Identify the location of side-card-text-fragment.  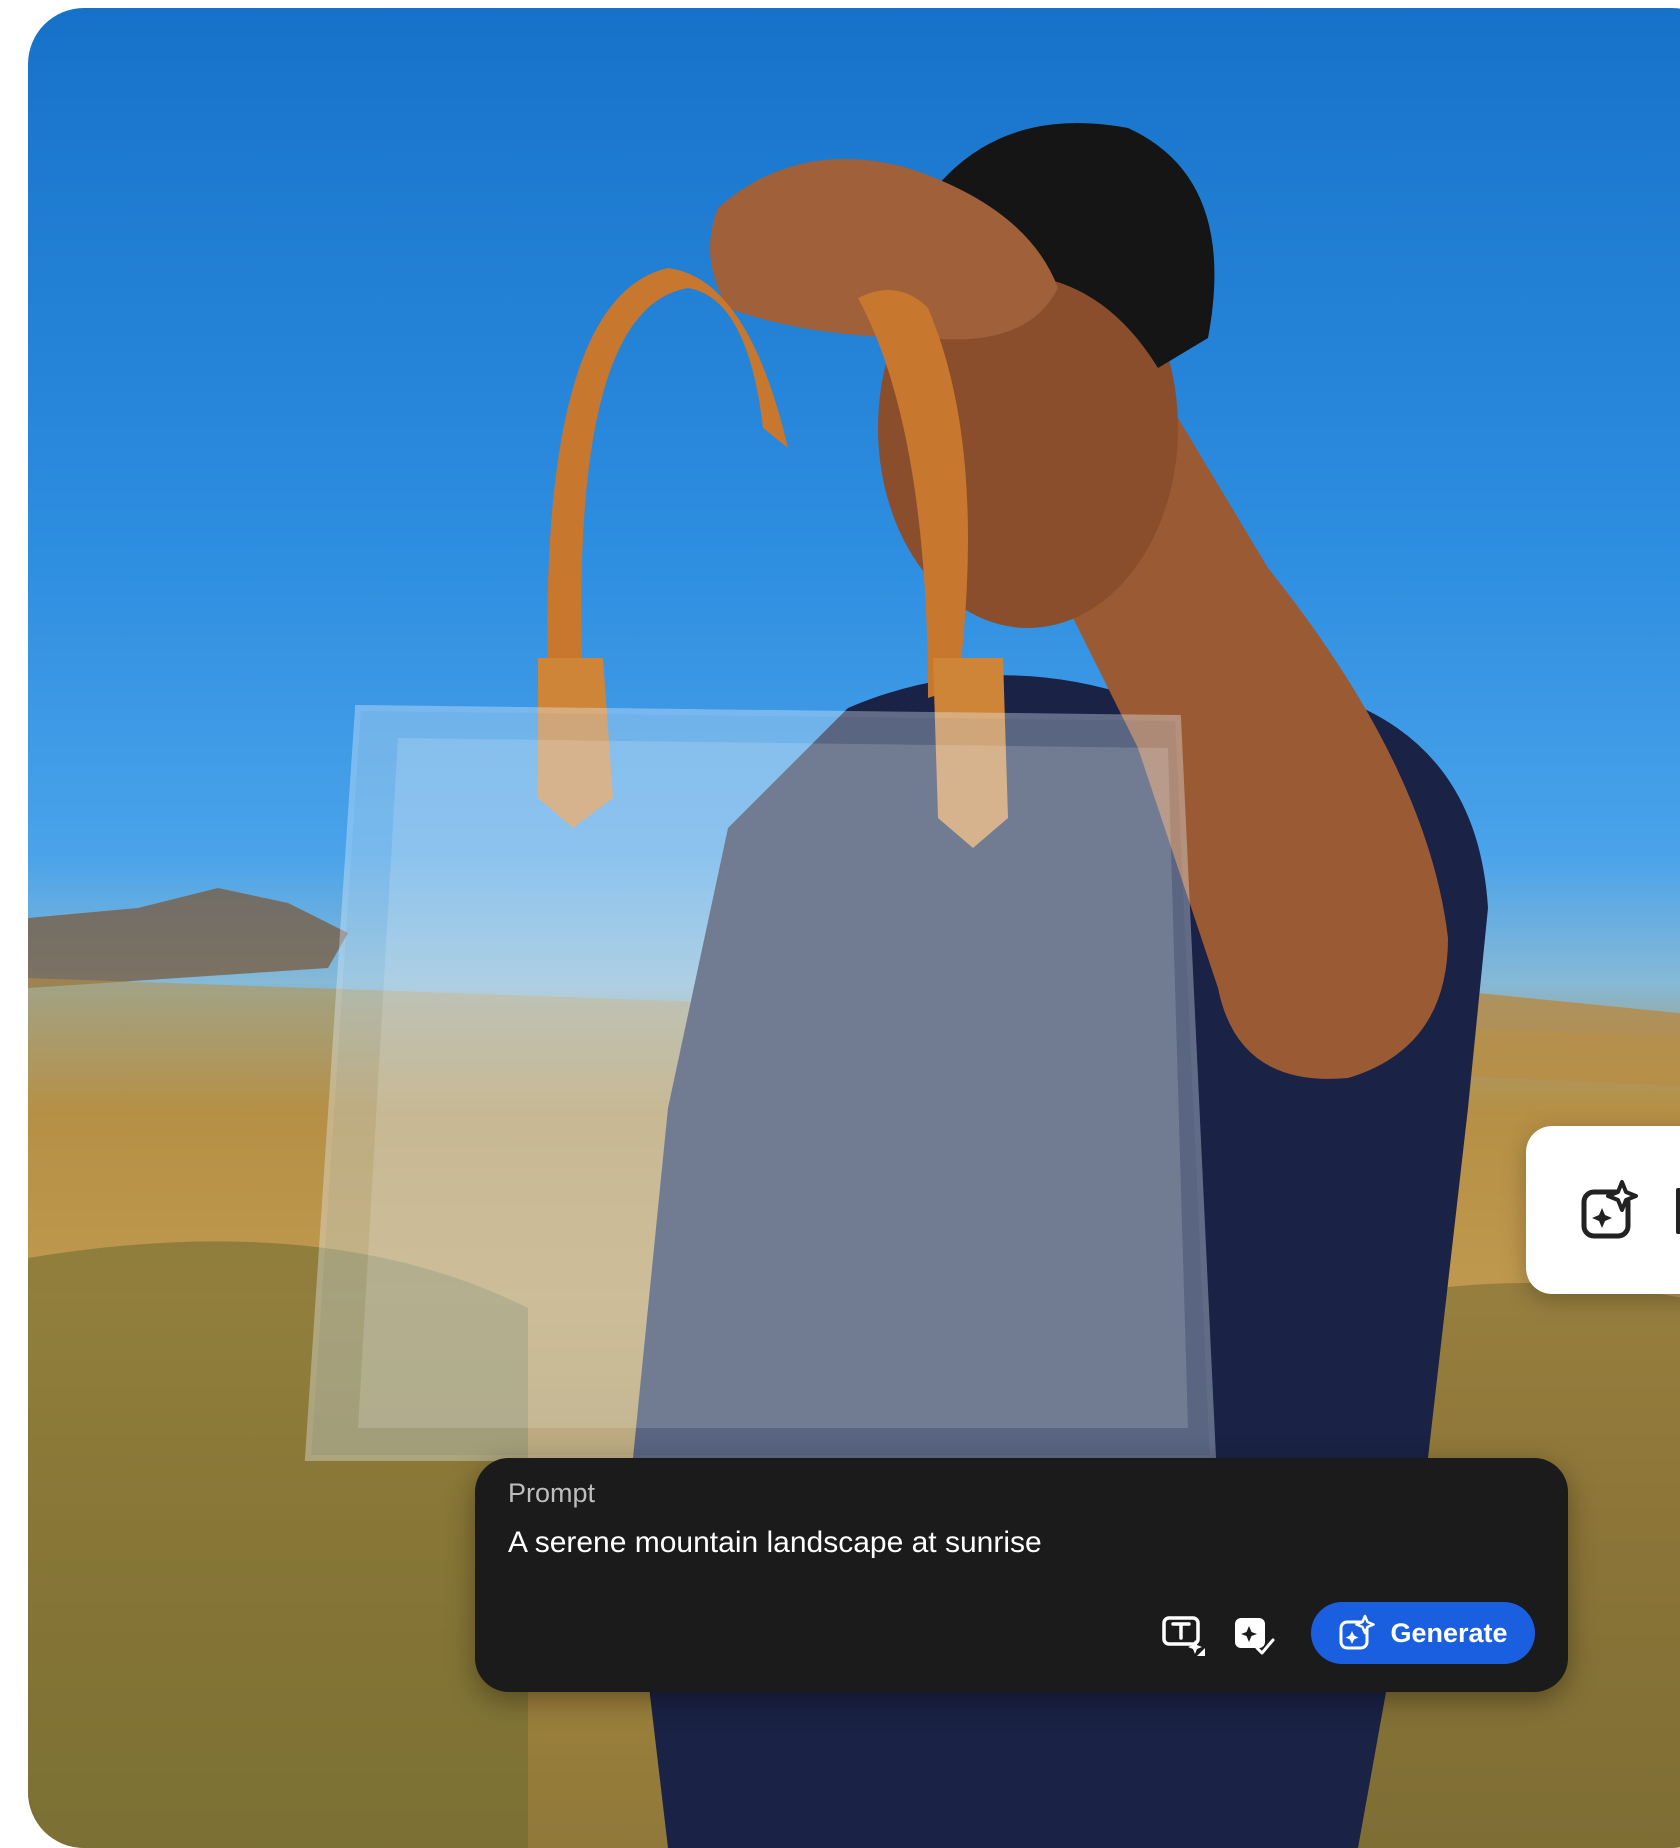
(1678, 1211).